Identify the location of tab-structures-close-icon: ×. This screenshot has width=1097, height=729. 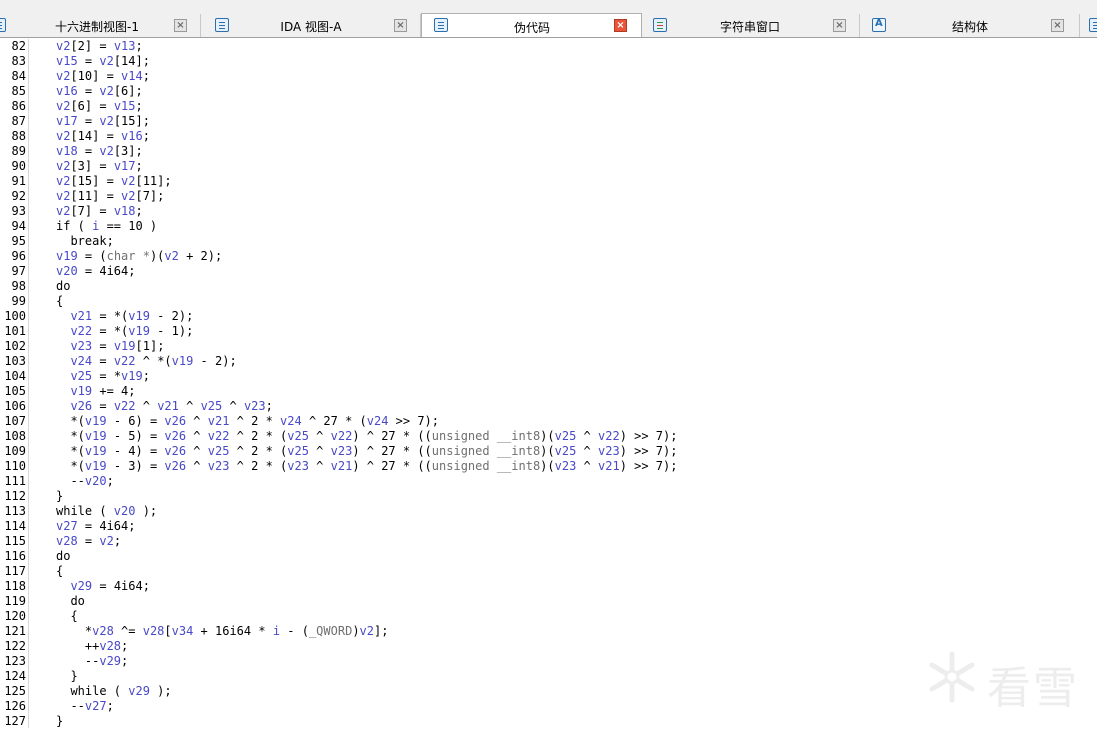
(1057, 25).